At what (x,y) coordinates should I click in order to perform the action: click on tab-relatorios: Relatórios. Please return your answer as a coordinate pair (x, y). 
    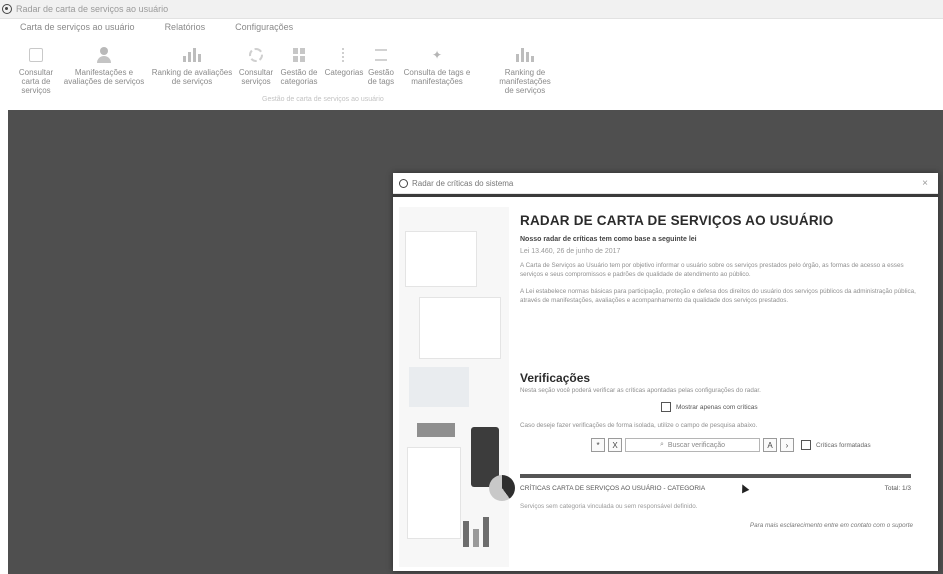
    Looking at the image, I should click on (180, 28).